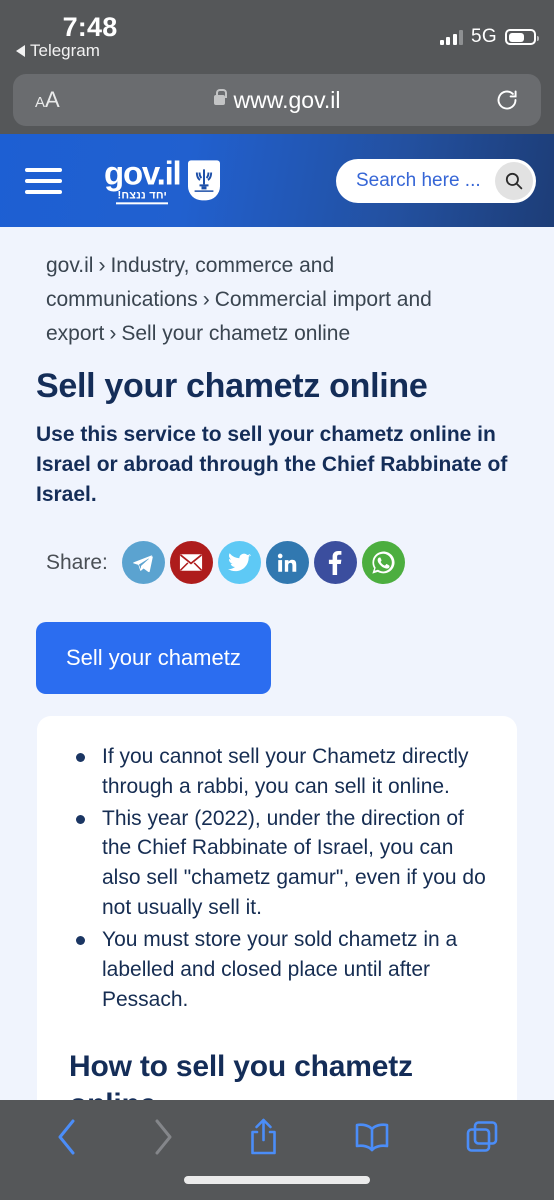  Describe the element at coordinates (191, 563) in the screenshot. I see `email-icon` at that location.